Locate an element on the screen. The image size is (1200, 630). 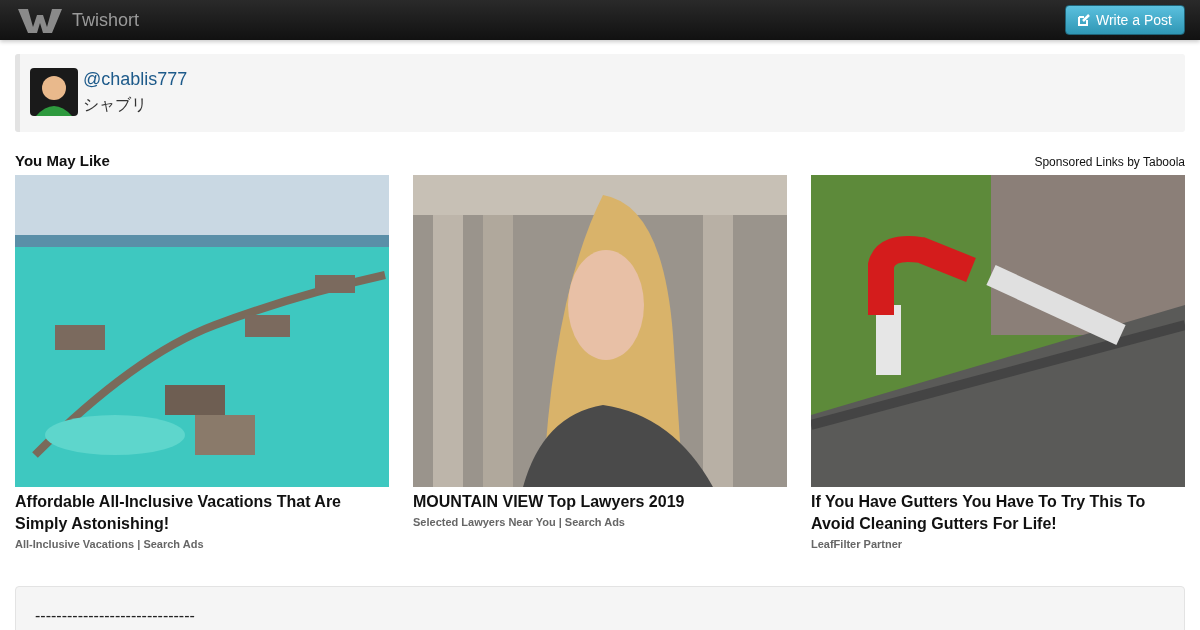
article-source: All-Inclusive Vacations | Search Ads is located at coordinates (110, 544).